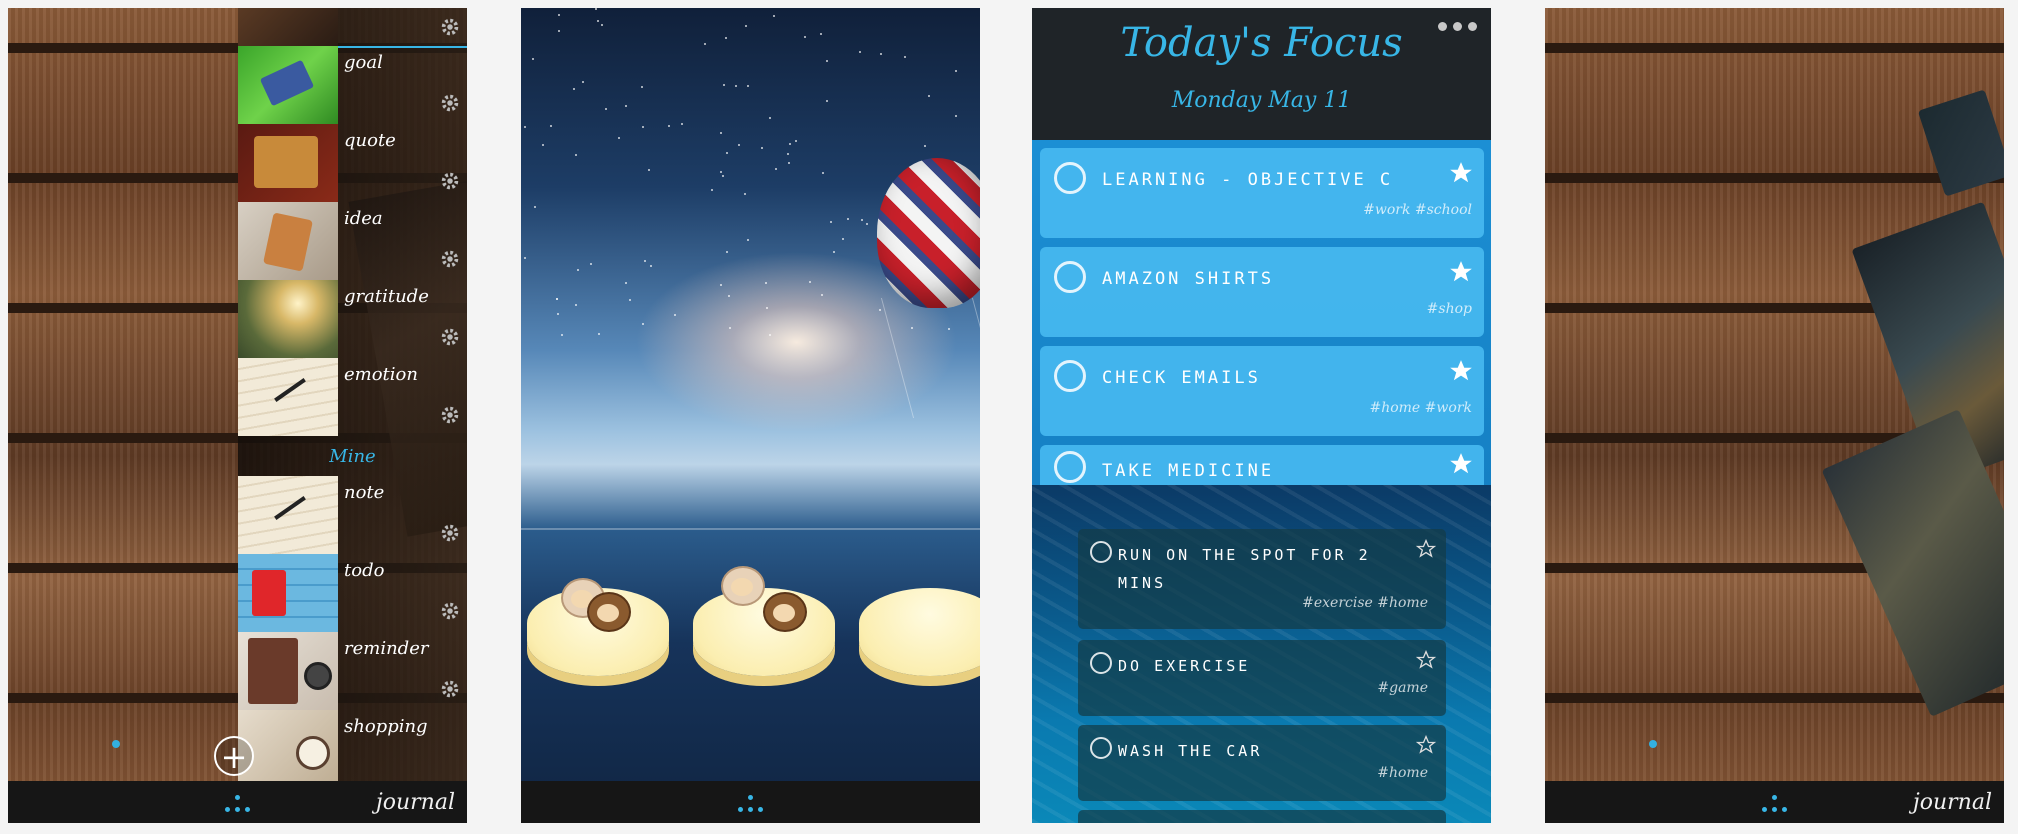 The height and width of the screenshot is (834, 2018). Describe the element at coordinates (1449, 309) in the screenshot. I see `focus-tags: #shop` at that location.